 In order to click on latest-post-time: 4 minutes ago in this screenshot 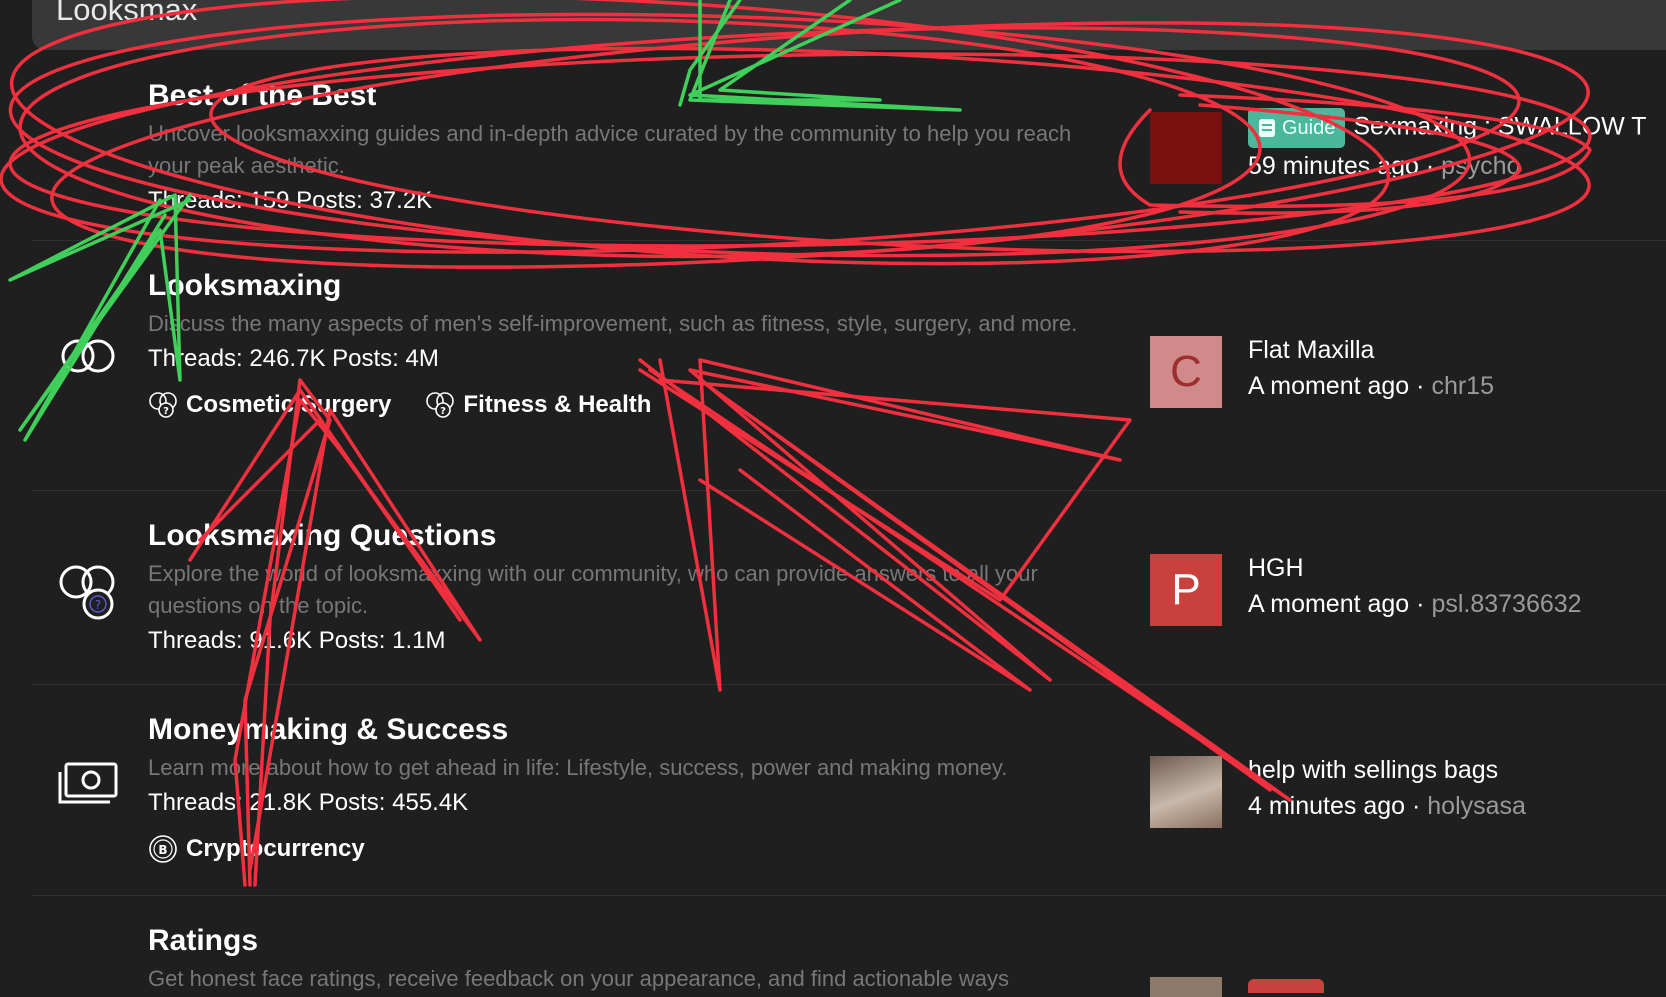, I will do `click(1327, 806)`.